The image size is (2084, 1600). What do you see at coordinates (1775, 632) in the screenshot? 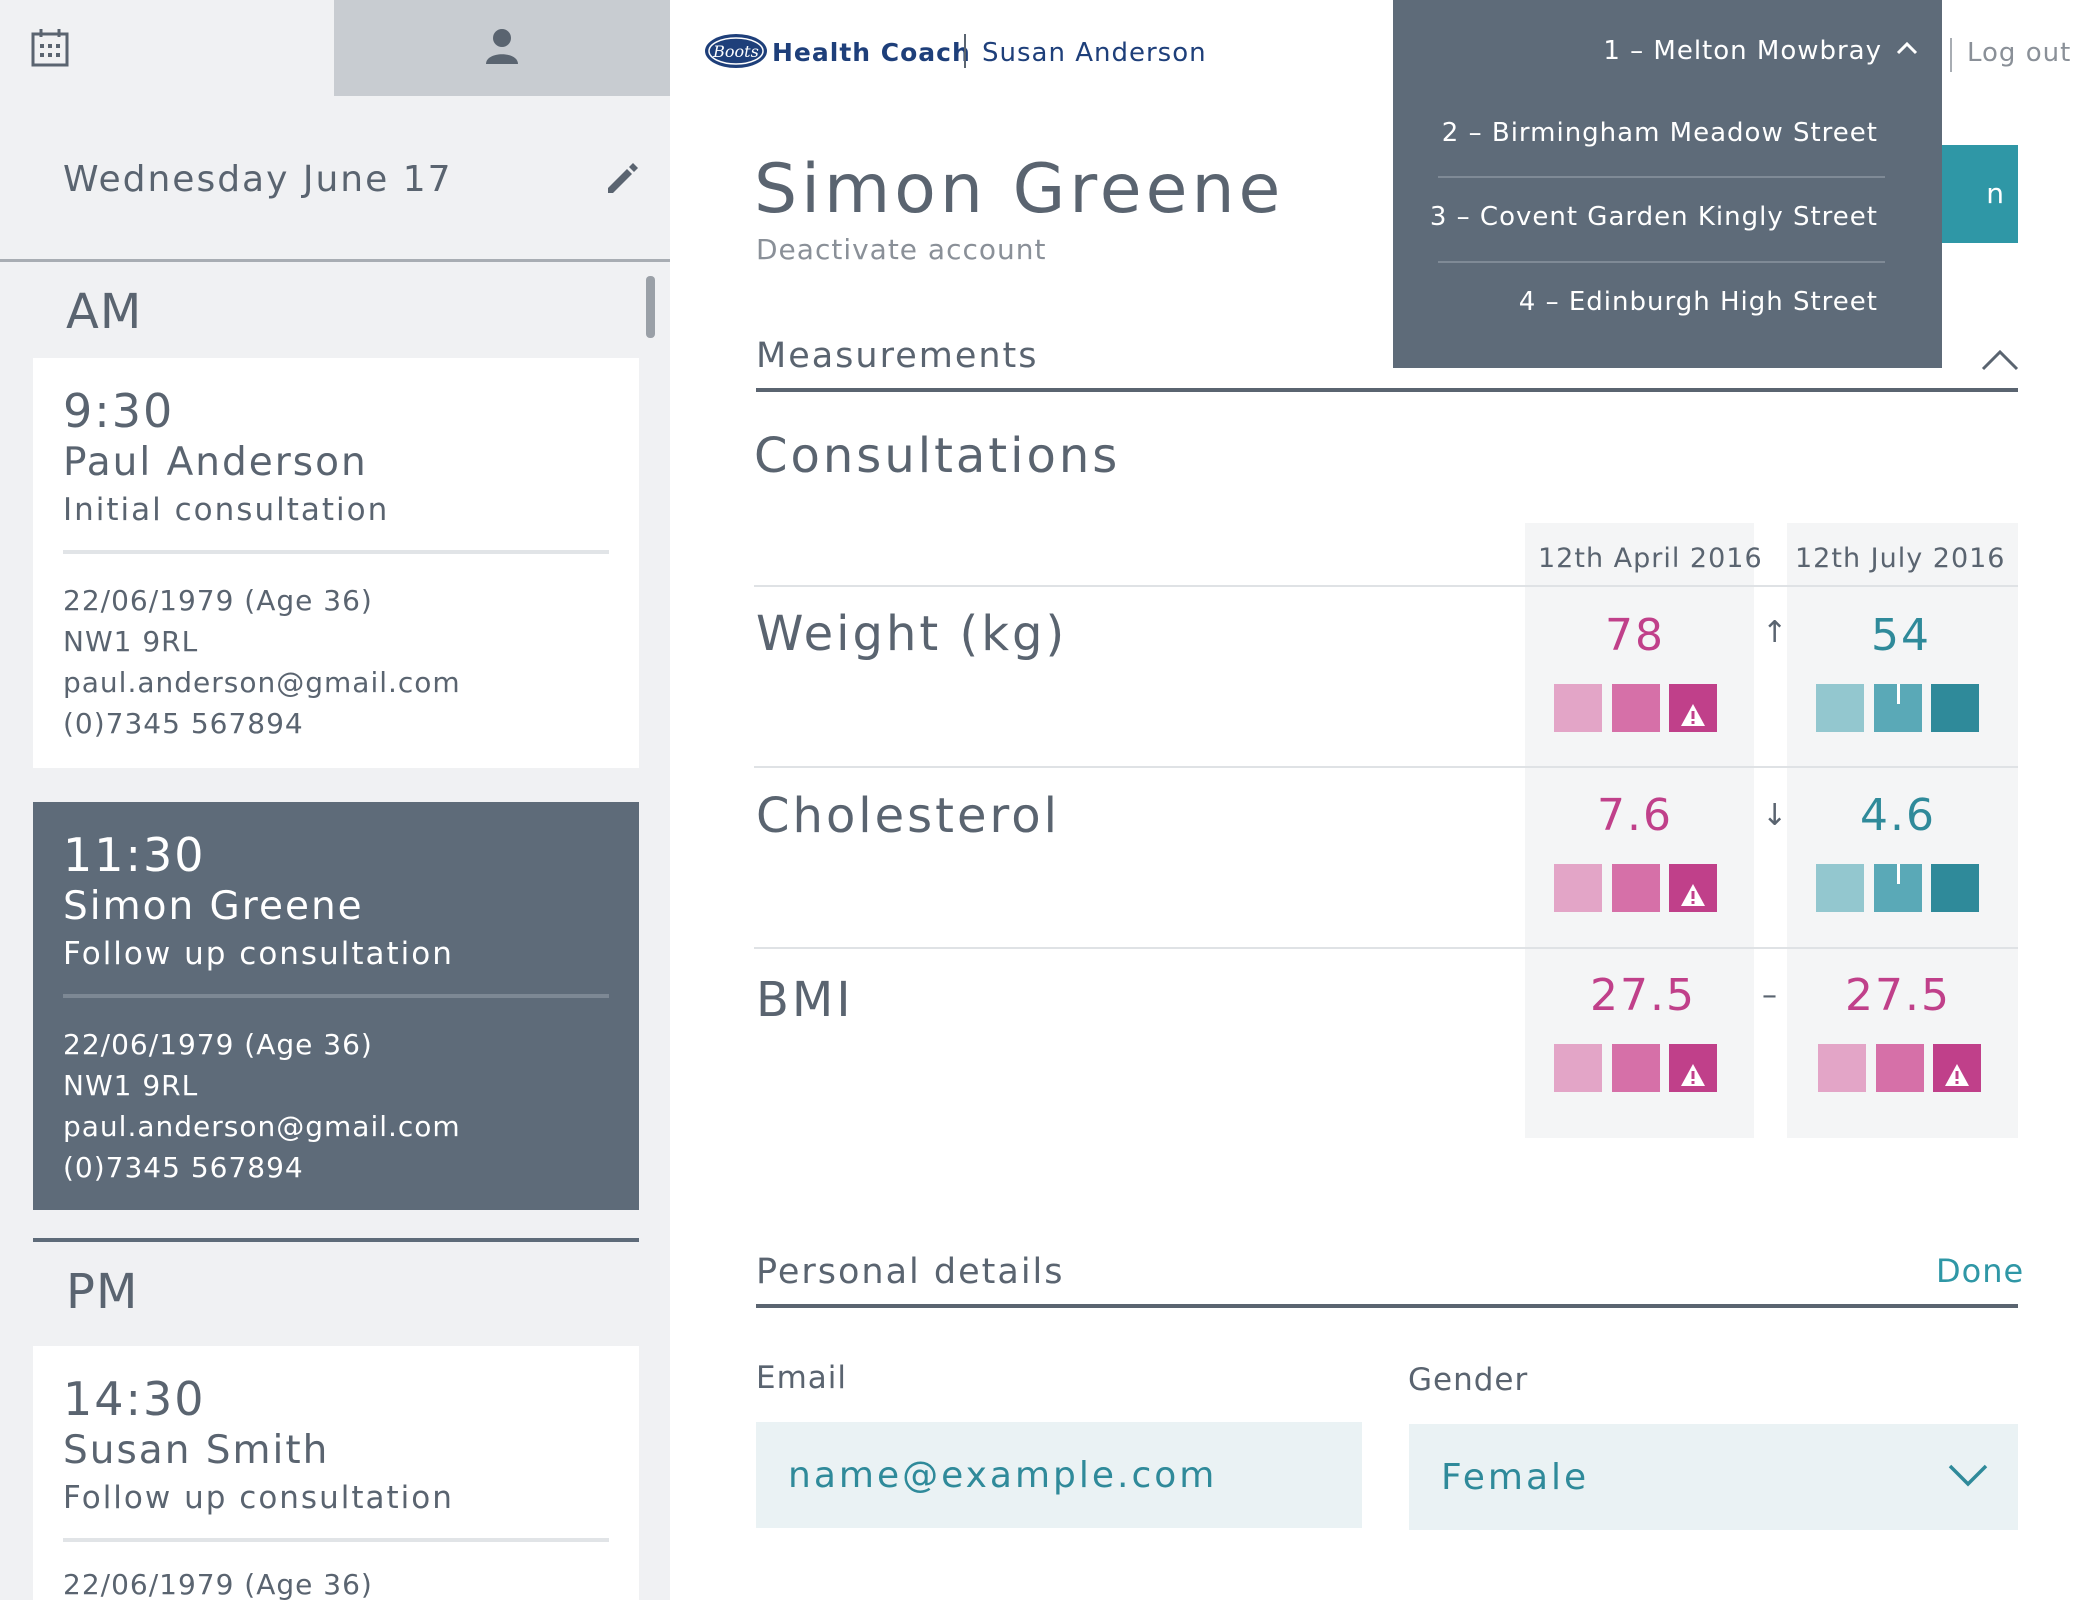
I see `trend-up-icon: ↑` at bounding box center [1775, 632].